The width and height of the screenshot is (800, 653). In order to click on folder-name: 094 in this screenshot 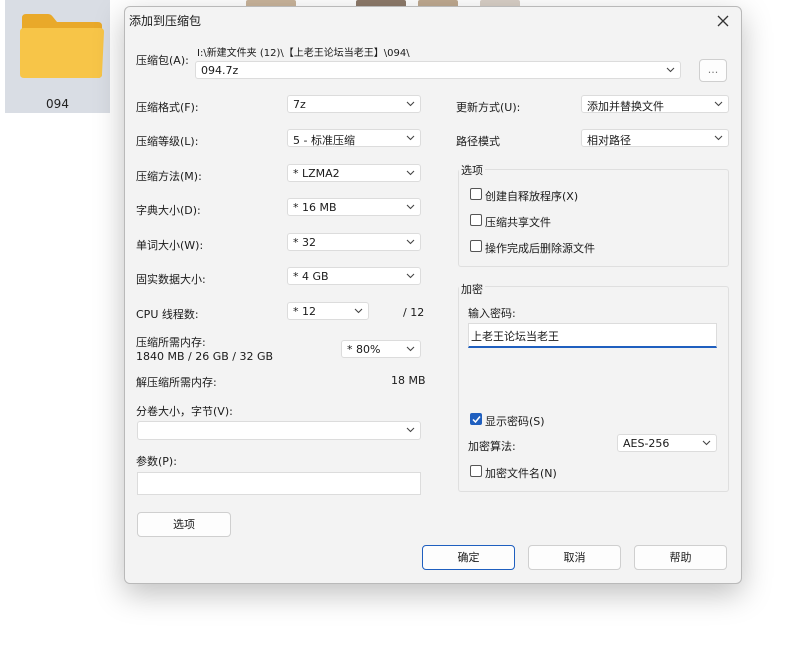, I will do `click(57, 104)`.